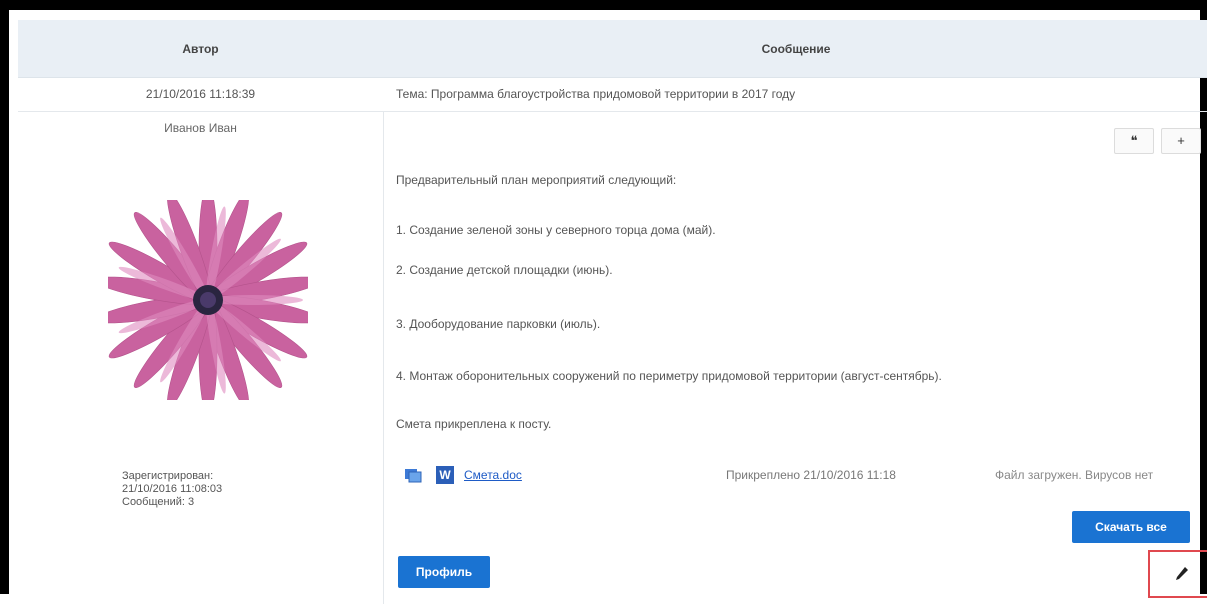 Image resolution: width=1207 pixels, height=604 pixels. I want to click on edit-button, so click(1177, 574).